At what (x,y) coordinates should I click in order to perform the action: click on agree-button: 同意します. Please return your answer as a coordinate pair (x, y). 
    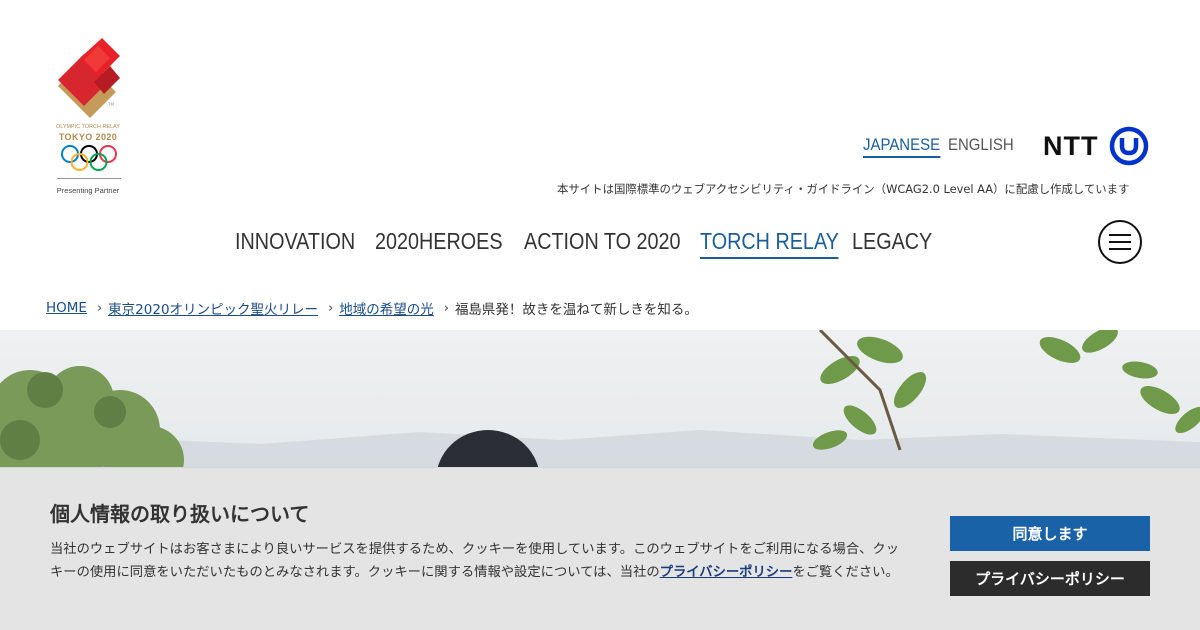
    Looking at the image, I should click on (1050, 533).